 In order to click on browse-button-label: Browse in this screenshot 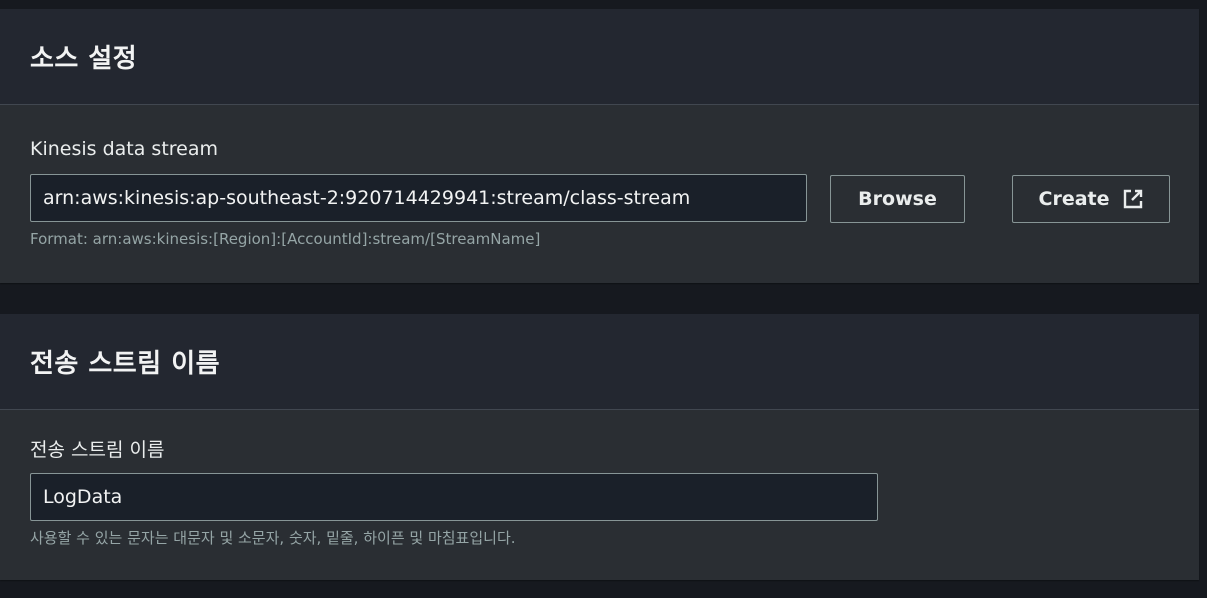, I will do `click(897, 199)`.